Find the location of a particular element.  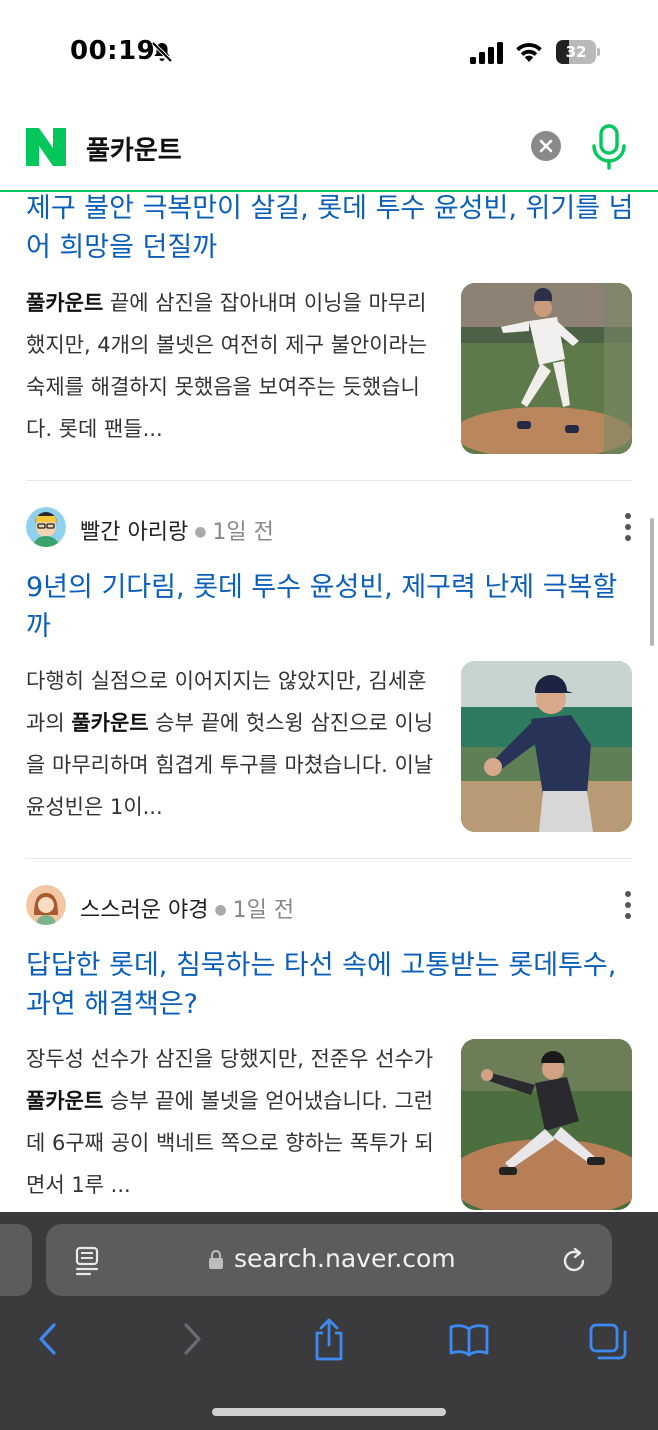

forward-icon is located at coordinates (192, 1339).